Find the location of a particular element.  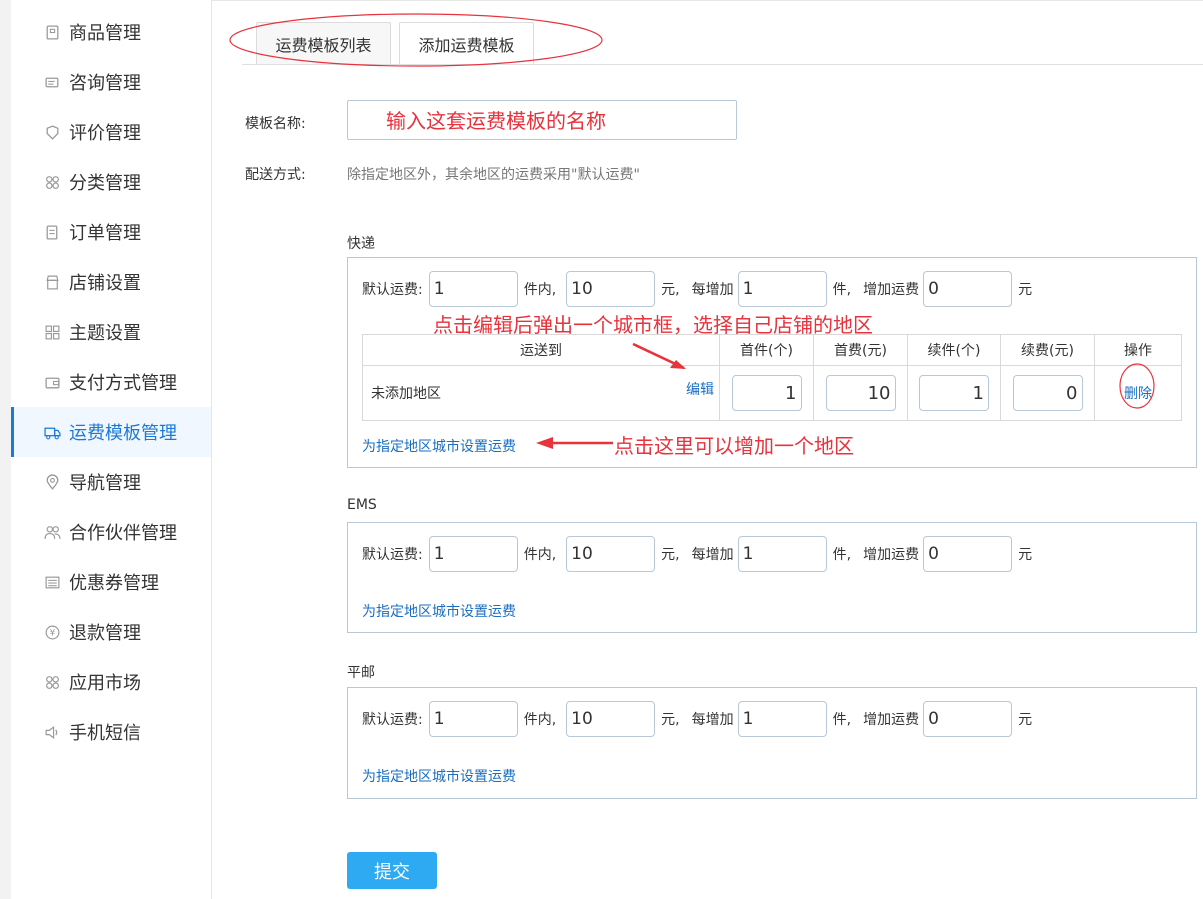

ems-default-fee-row: 默认运费: 件内, 元, 每增加 件, 增加运费 元 is located at coordinates (699, 554).